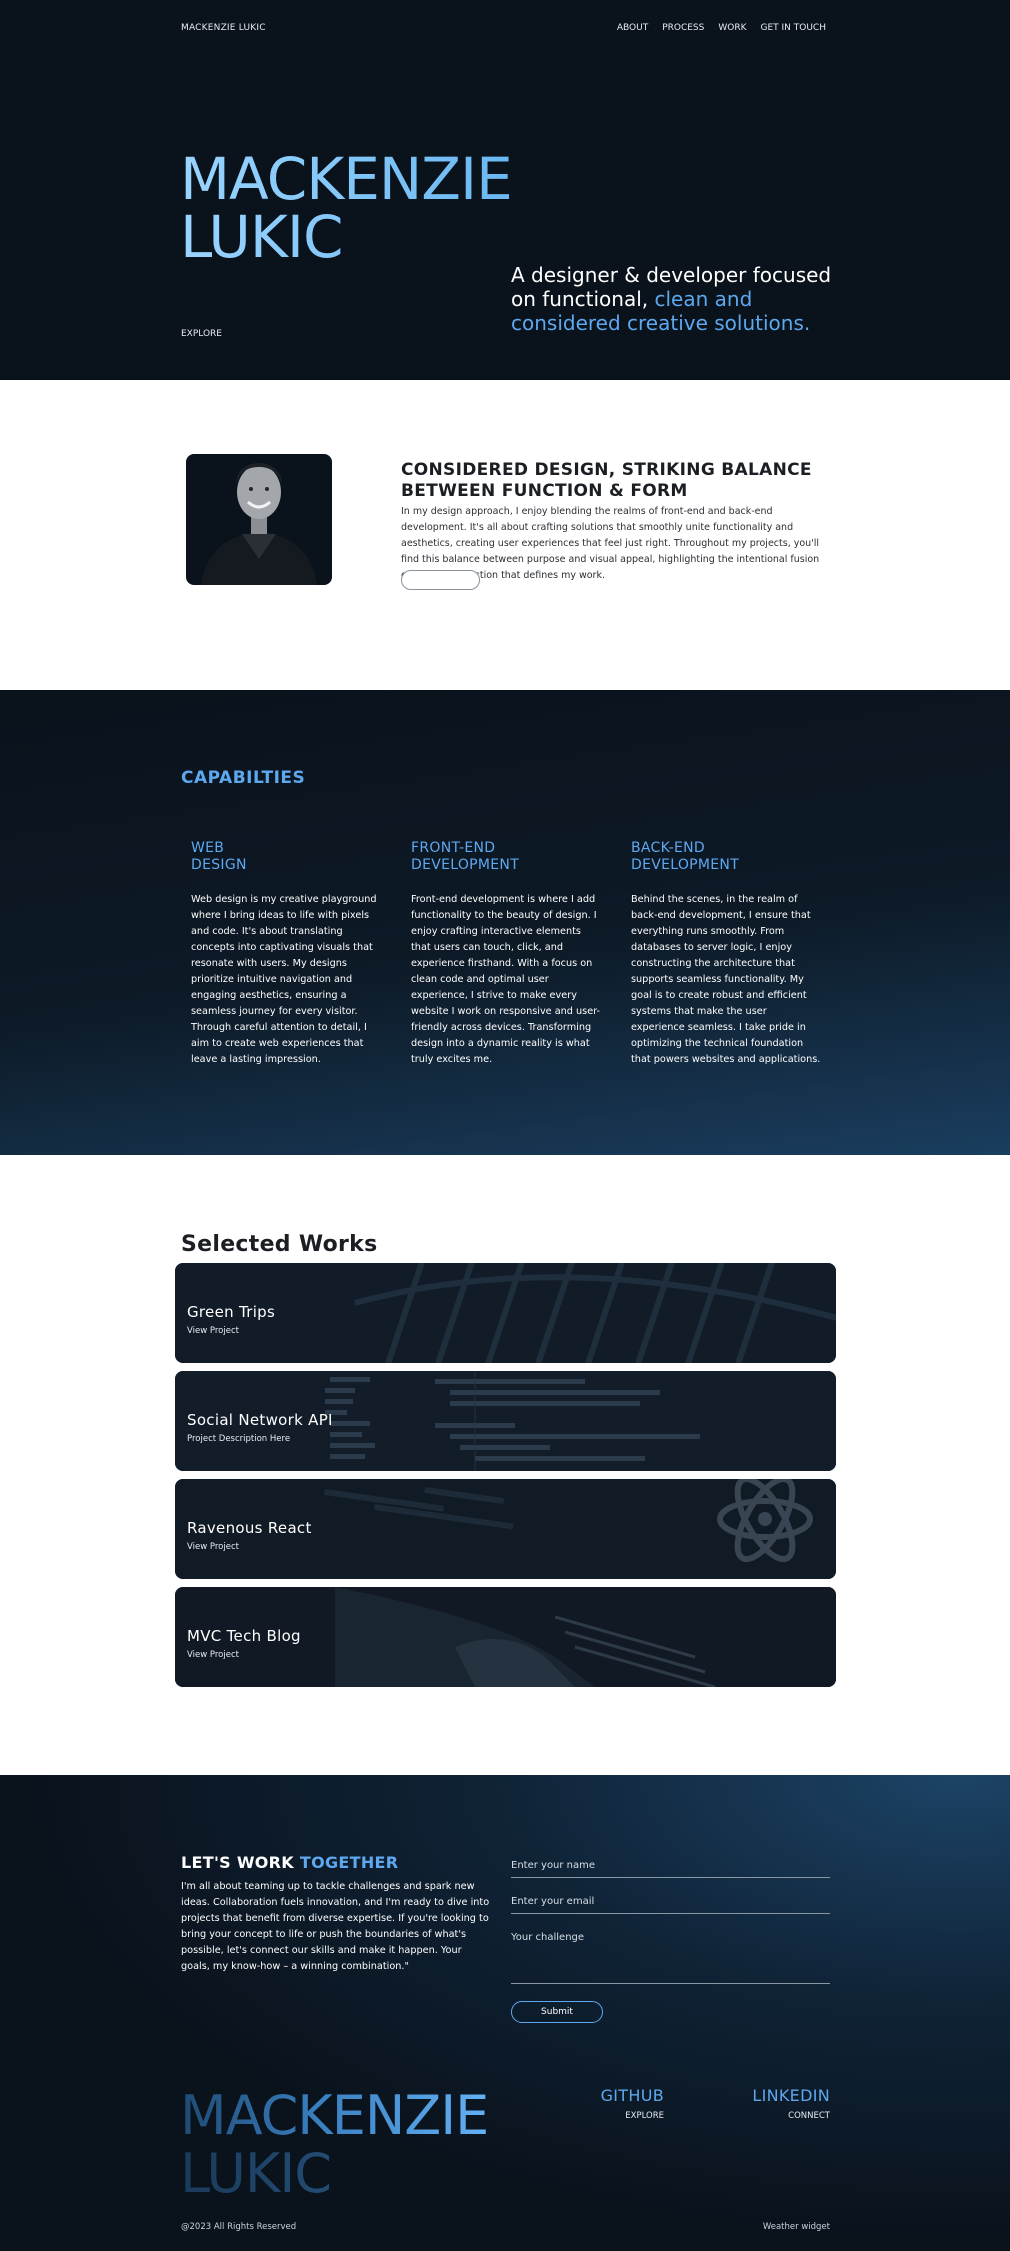 This screenshot has height=2251, width=1010. Describe the element at coordinates (670, 1905) in the screenshot. I see `email-field: Enter your email` at that location.